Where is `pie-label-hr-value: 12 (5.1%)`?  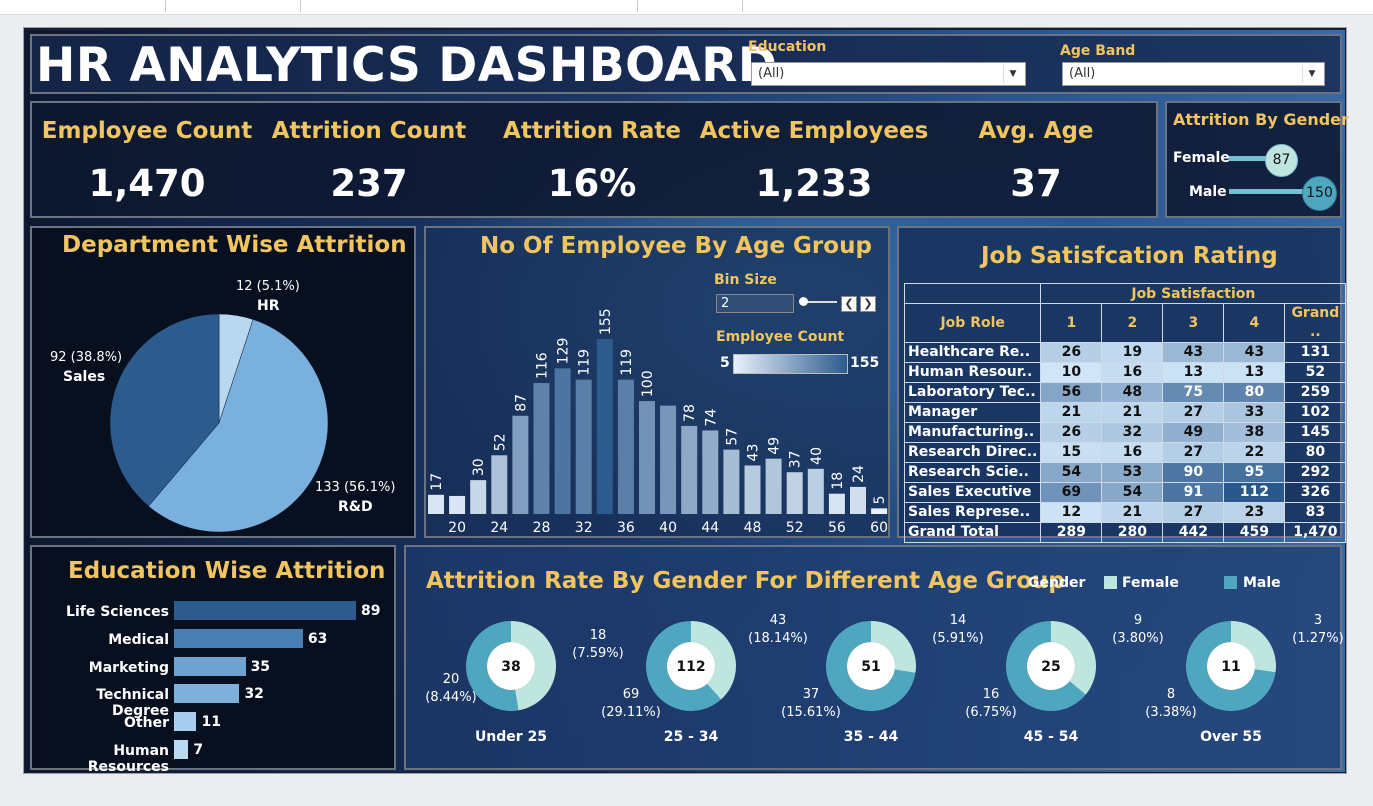
pie-label-hr-value: 12 (5.1%) is located at coordinates (268, 286).